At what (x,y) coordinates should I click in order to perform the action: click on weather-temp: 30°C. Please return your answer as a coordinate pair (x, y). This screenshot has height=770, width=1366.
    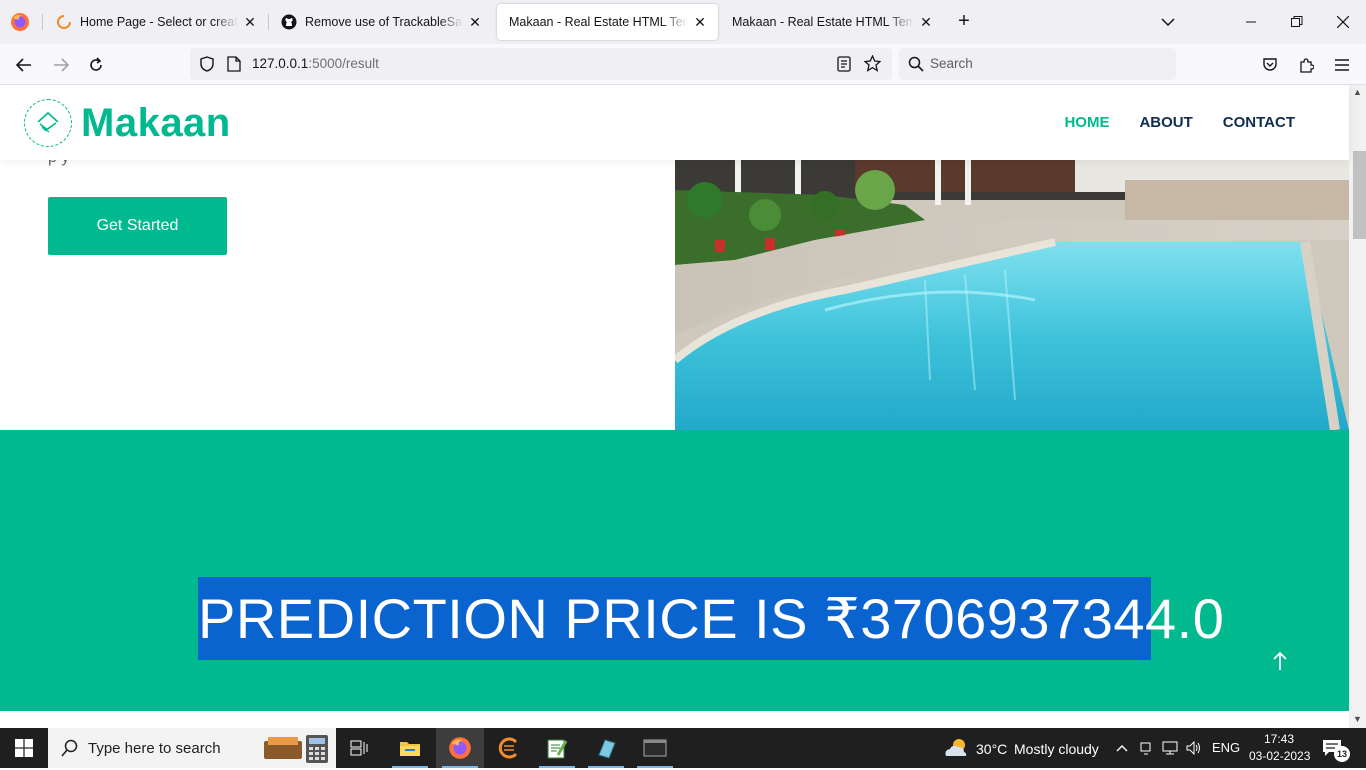
    Looking at the image, I should click on (991, 749).